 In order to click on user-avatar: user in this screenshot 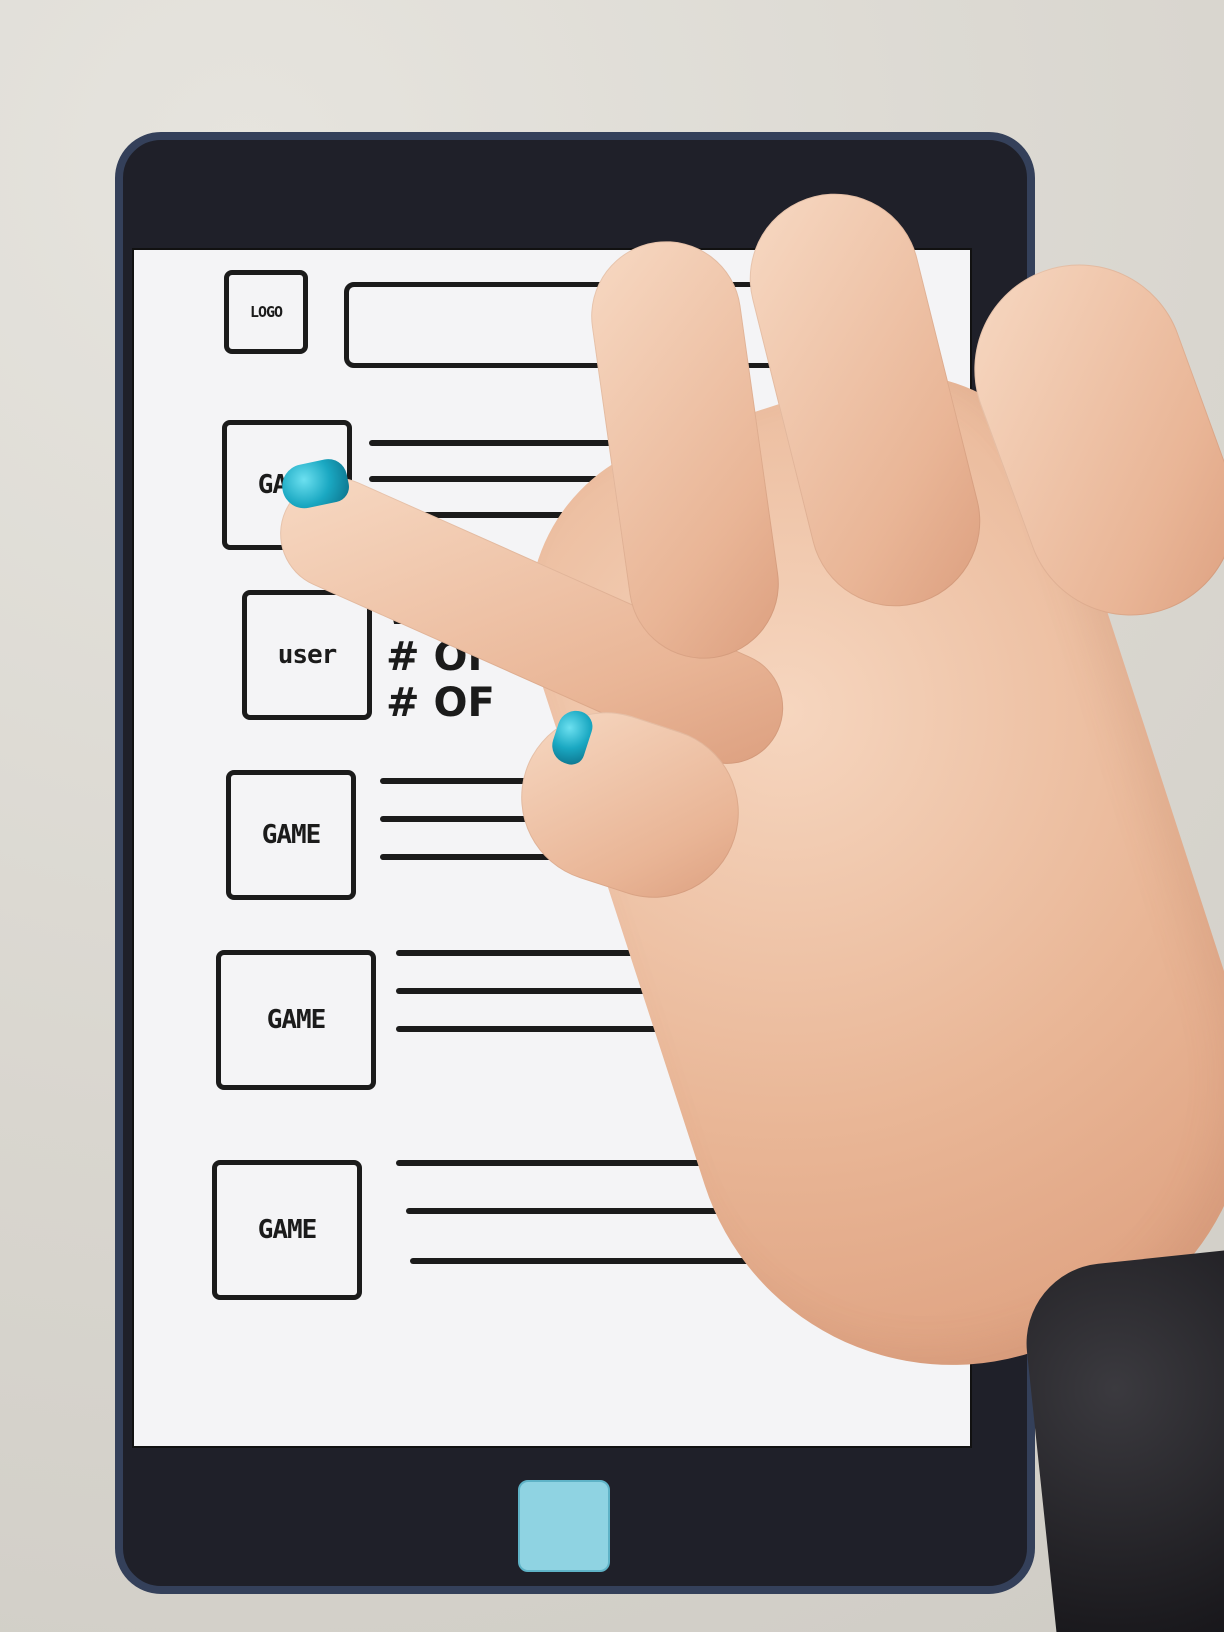, I will do `click(307, 655)`.